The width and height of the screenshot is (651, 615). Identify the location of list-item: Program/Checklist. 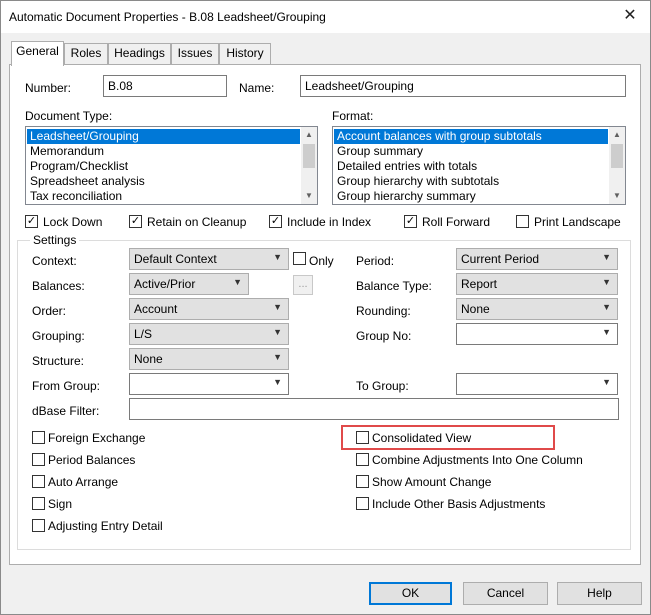
(163, 166).